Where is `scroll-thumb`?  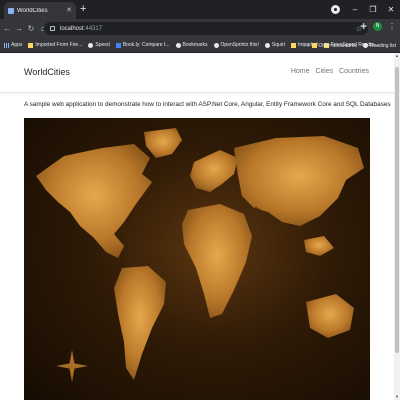 scroll-thumb is located at coordinates (397, 210).